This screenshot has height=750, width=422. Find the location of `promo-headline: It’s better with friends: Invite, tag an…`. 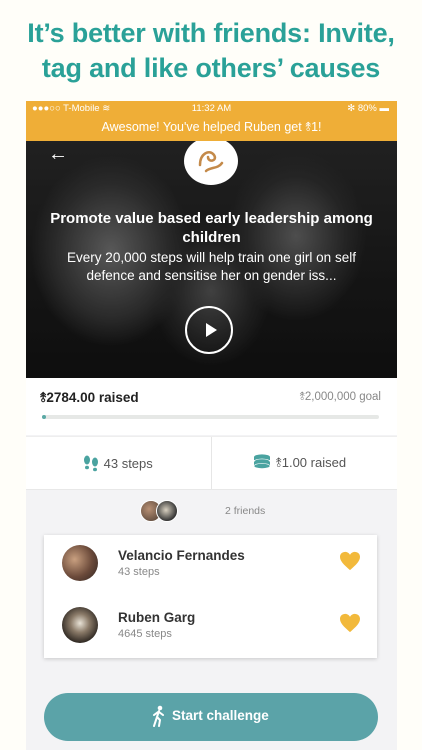

promo-headline: It’s better with friends: Invite, tag an… is located at coordinates (211, 51).